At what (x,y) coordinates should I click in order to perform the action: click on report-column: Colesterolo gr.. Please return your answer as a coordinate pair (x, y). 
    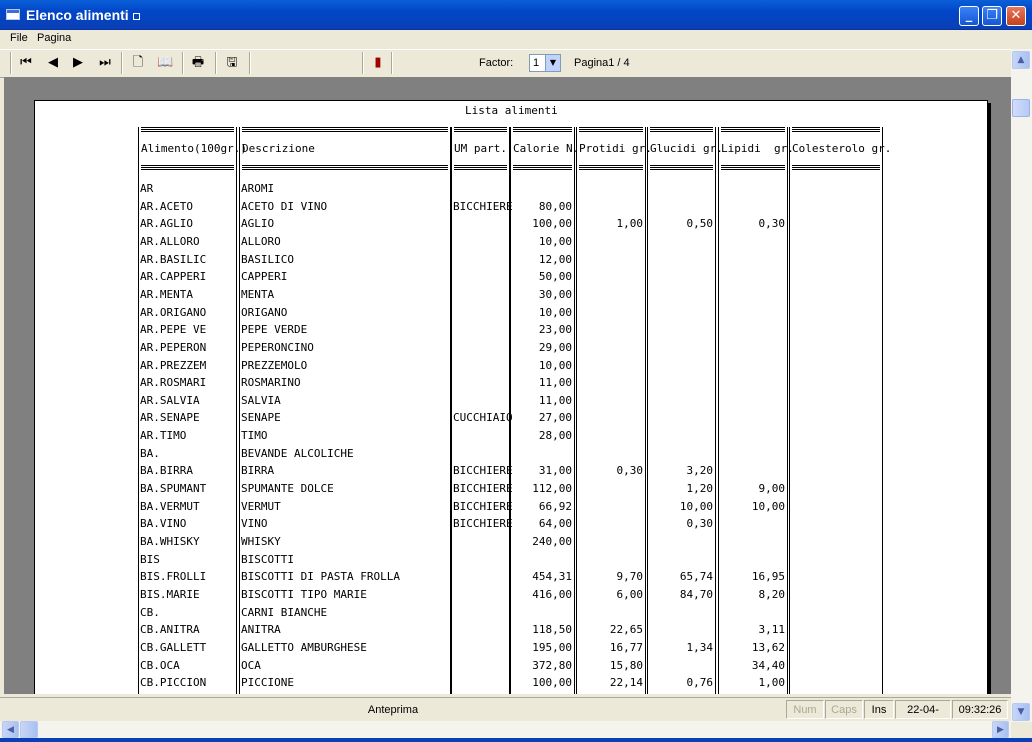
    Looking at the image, I should click on (840, 410).